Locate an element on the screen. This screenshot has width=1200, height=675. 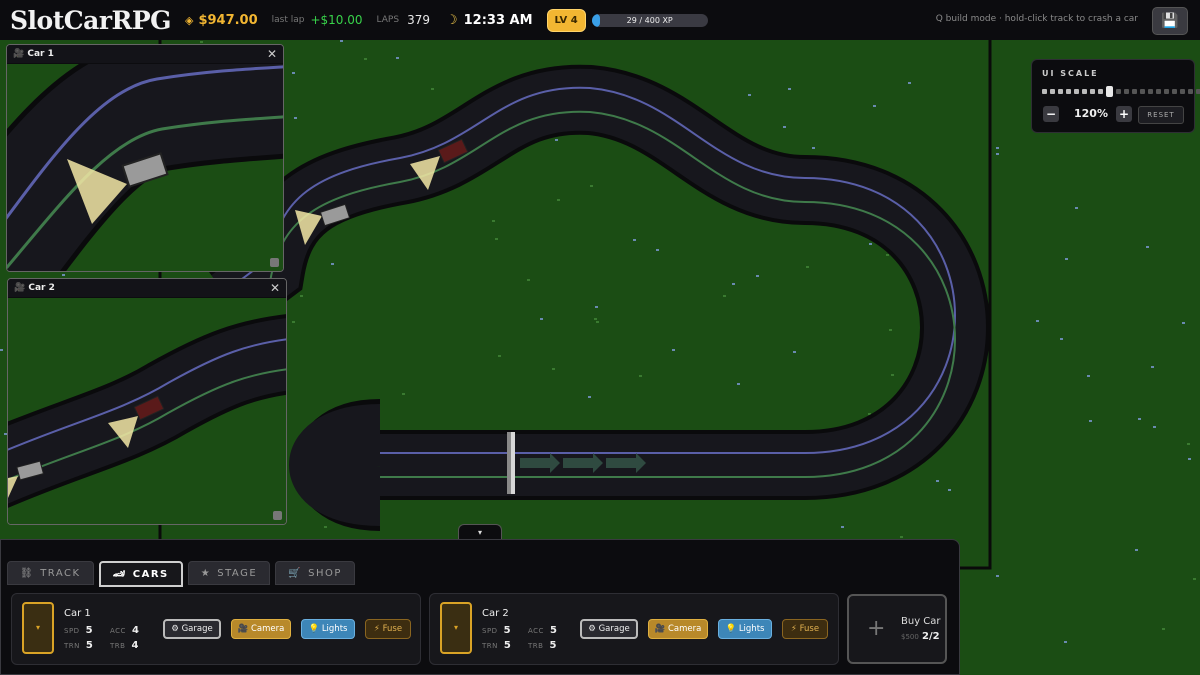
buy-car-label: Buy Car is located at coordinates (921, 621).